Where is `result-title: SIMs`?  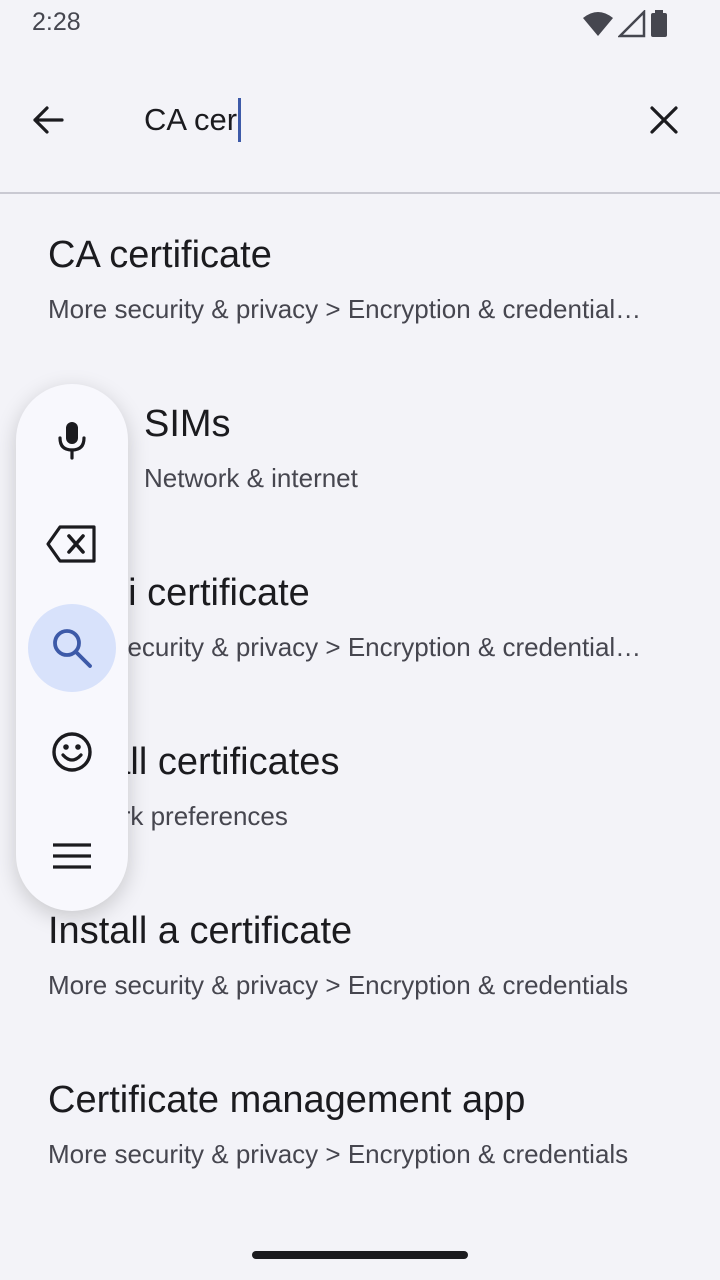
result-title: SIMs is located at coordinates (187, 424).